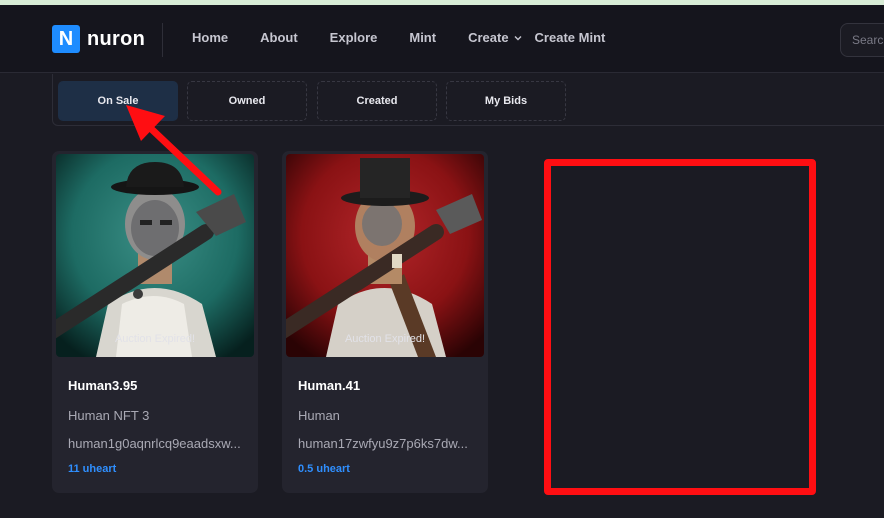 This screenshot has height=518, width=884. Describe the element at coordinates (174, 150) in the screenshot. I see `annotation-arrow-icon` at that location.